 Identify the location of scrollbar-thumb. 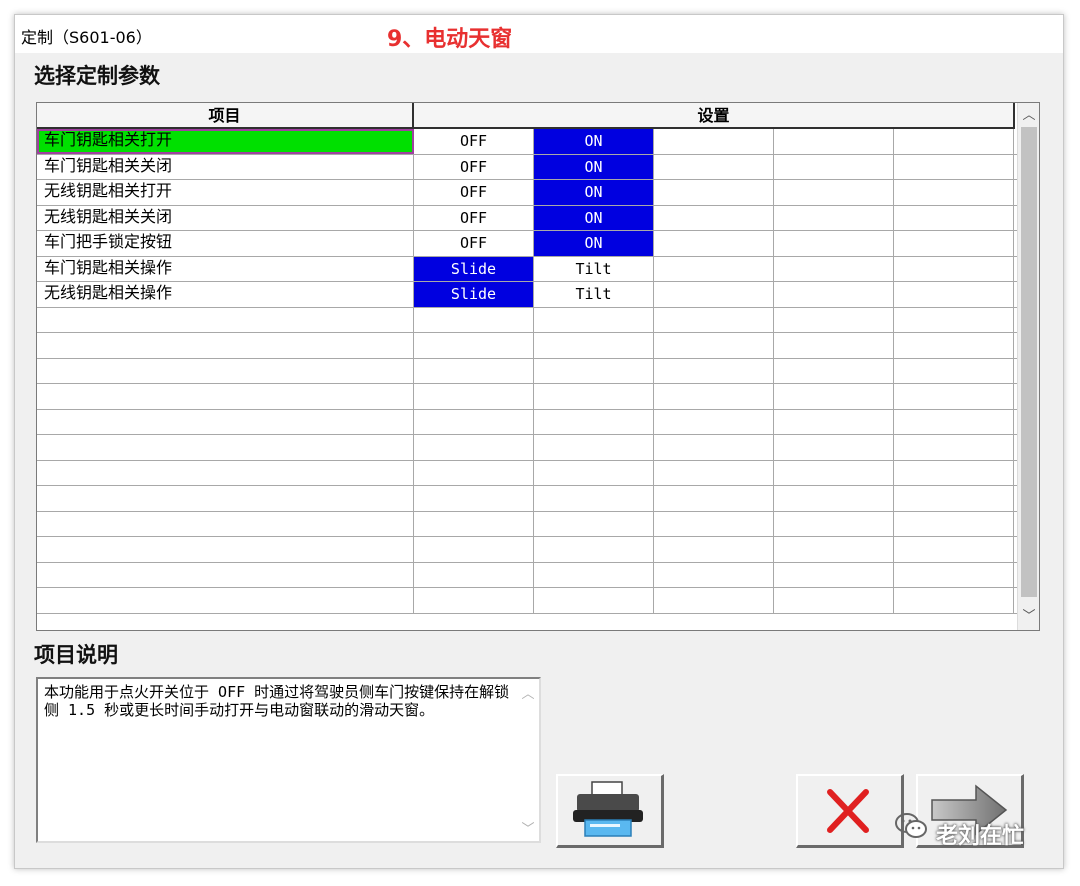
(1029, 362).